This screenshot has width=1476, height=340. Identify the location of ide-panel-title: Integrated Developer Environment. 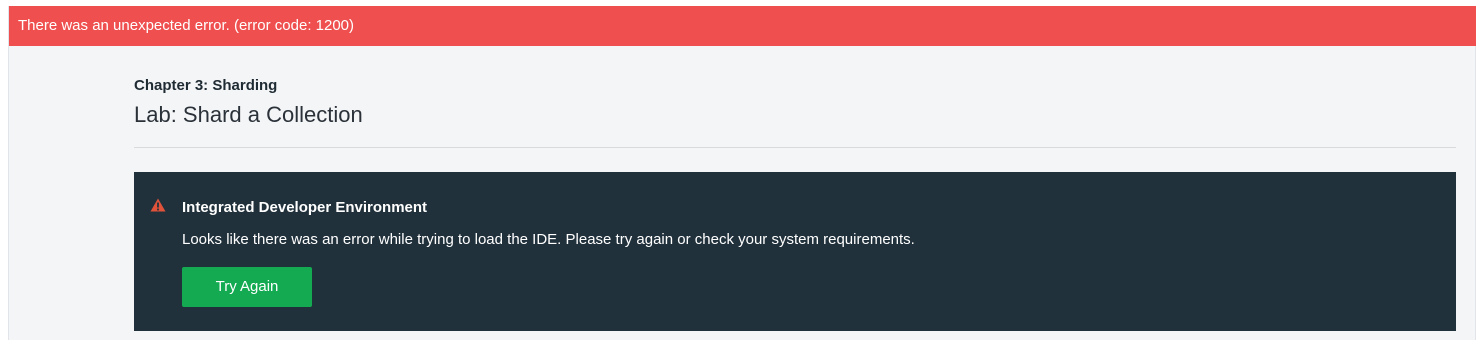
(305, 207).